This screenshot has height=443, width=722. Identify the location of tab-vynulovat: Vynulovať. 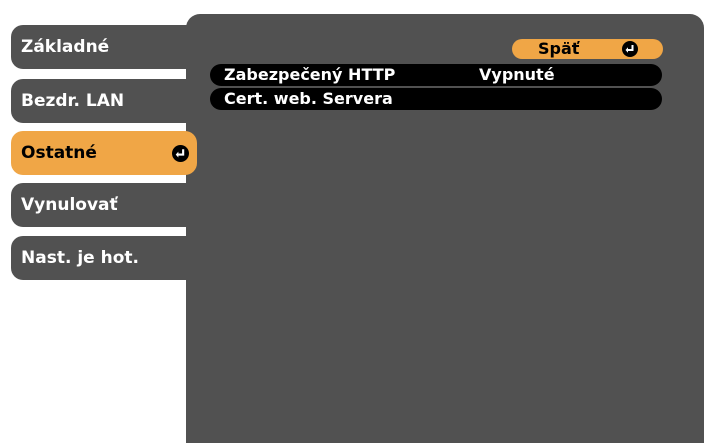
(103, 205).